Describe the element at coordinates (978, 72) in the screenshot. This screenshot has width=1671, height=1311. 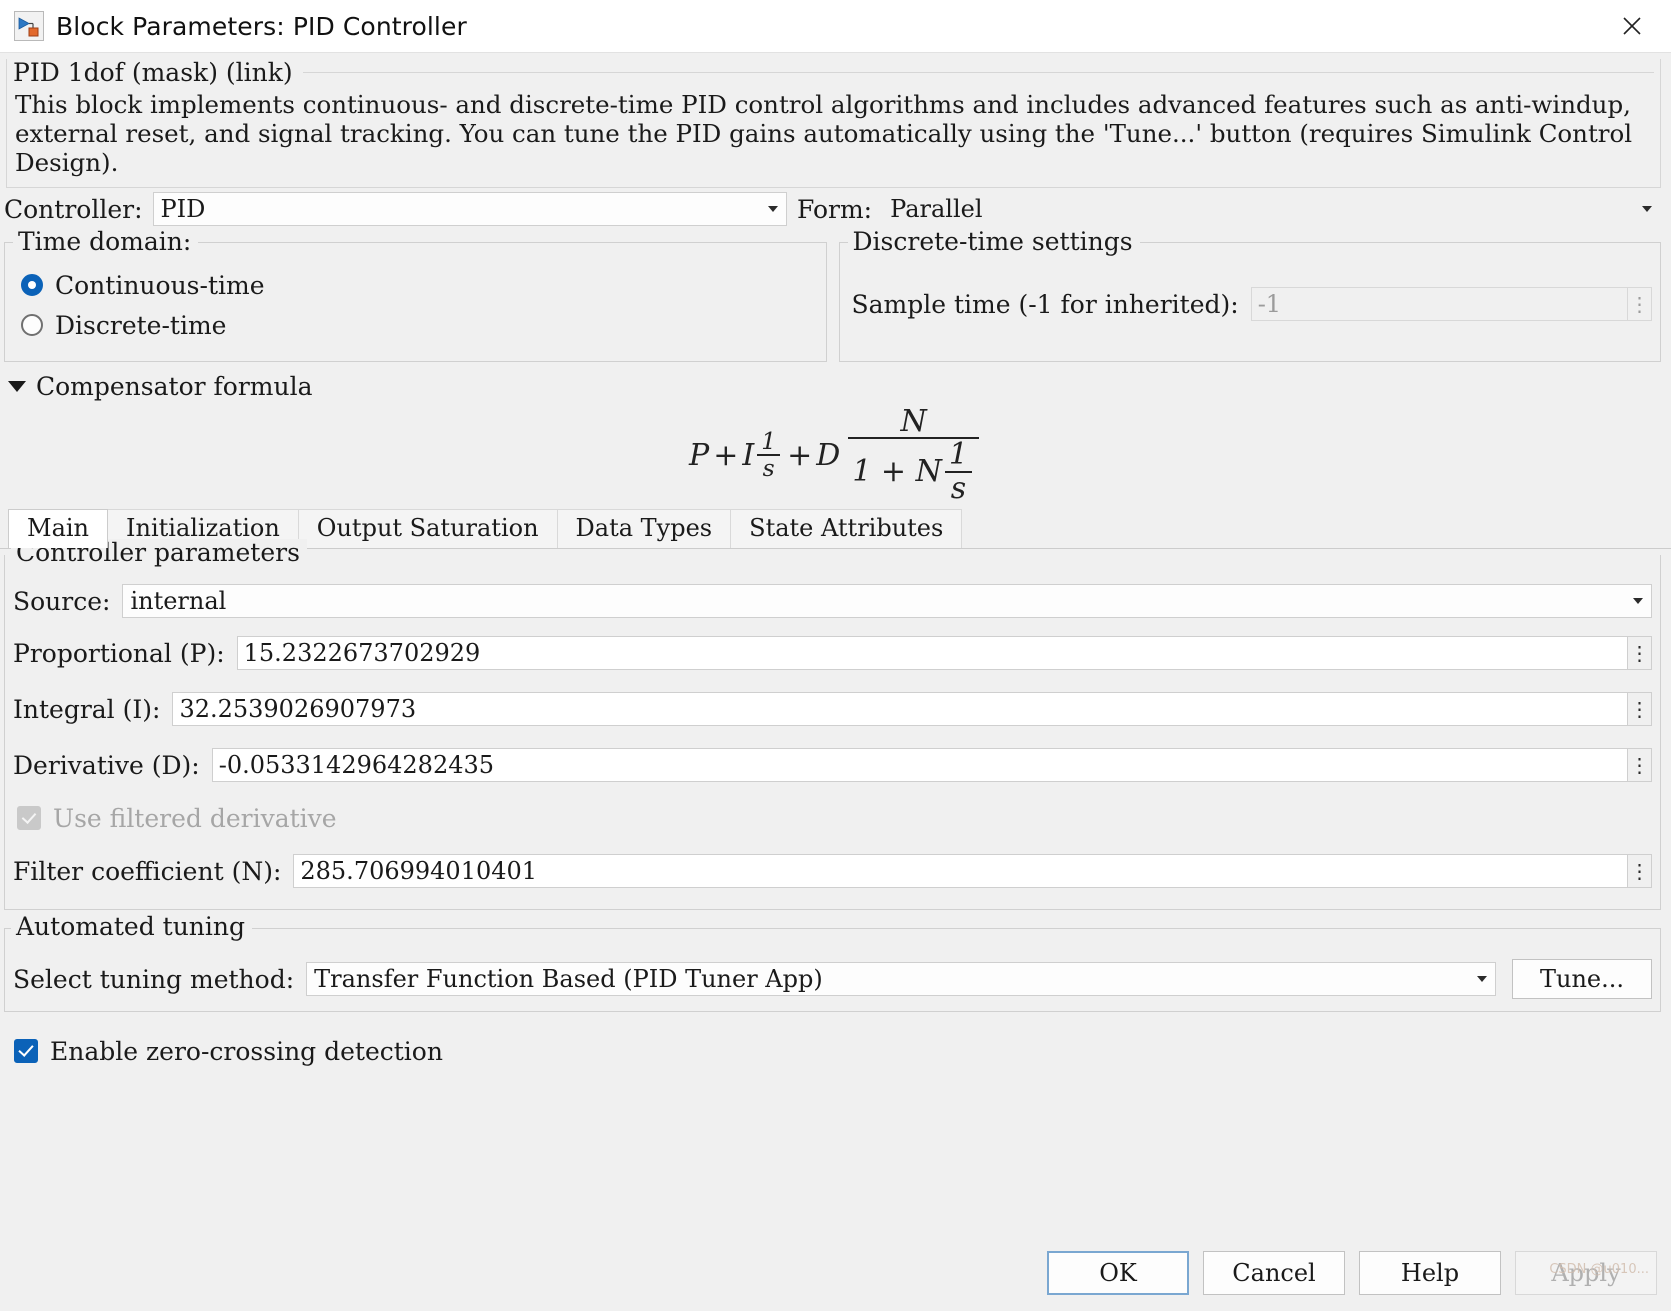
I see `mask-legend-rule` at that location.